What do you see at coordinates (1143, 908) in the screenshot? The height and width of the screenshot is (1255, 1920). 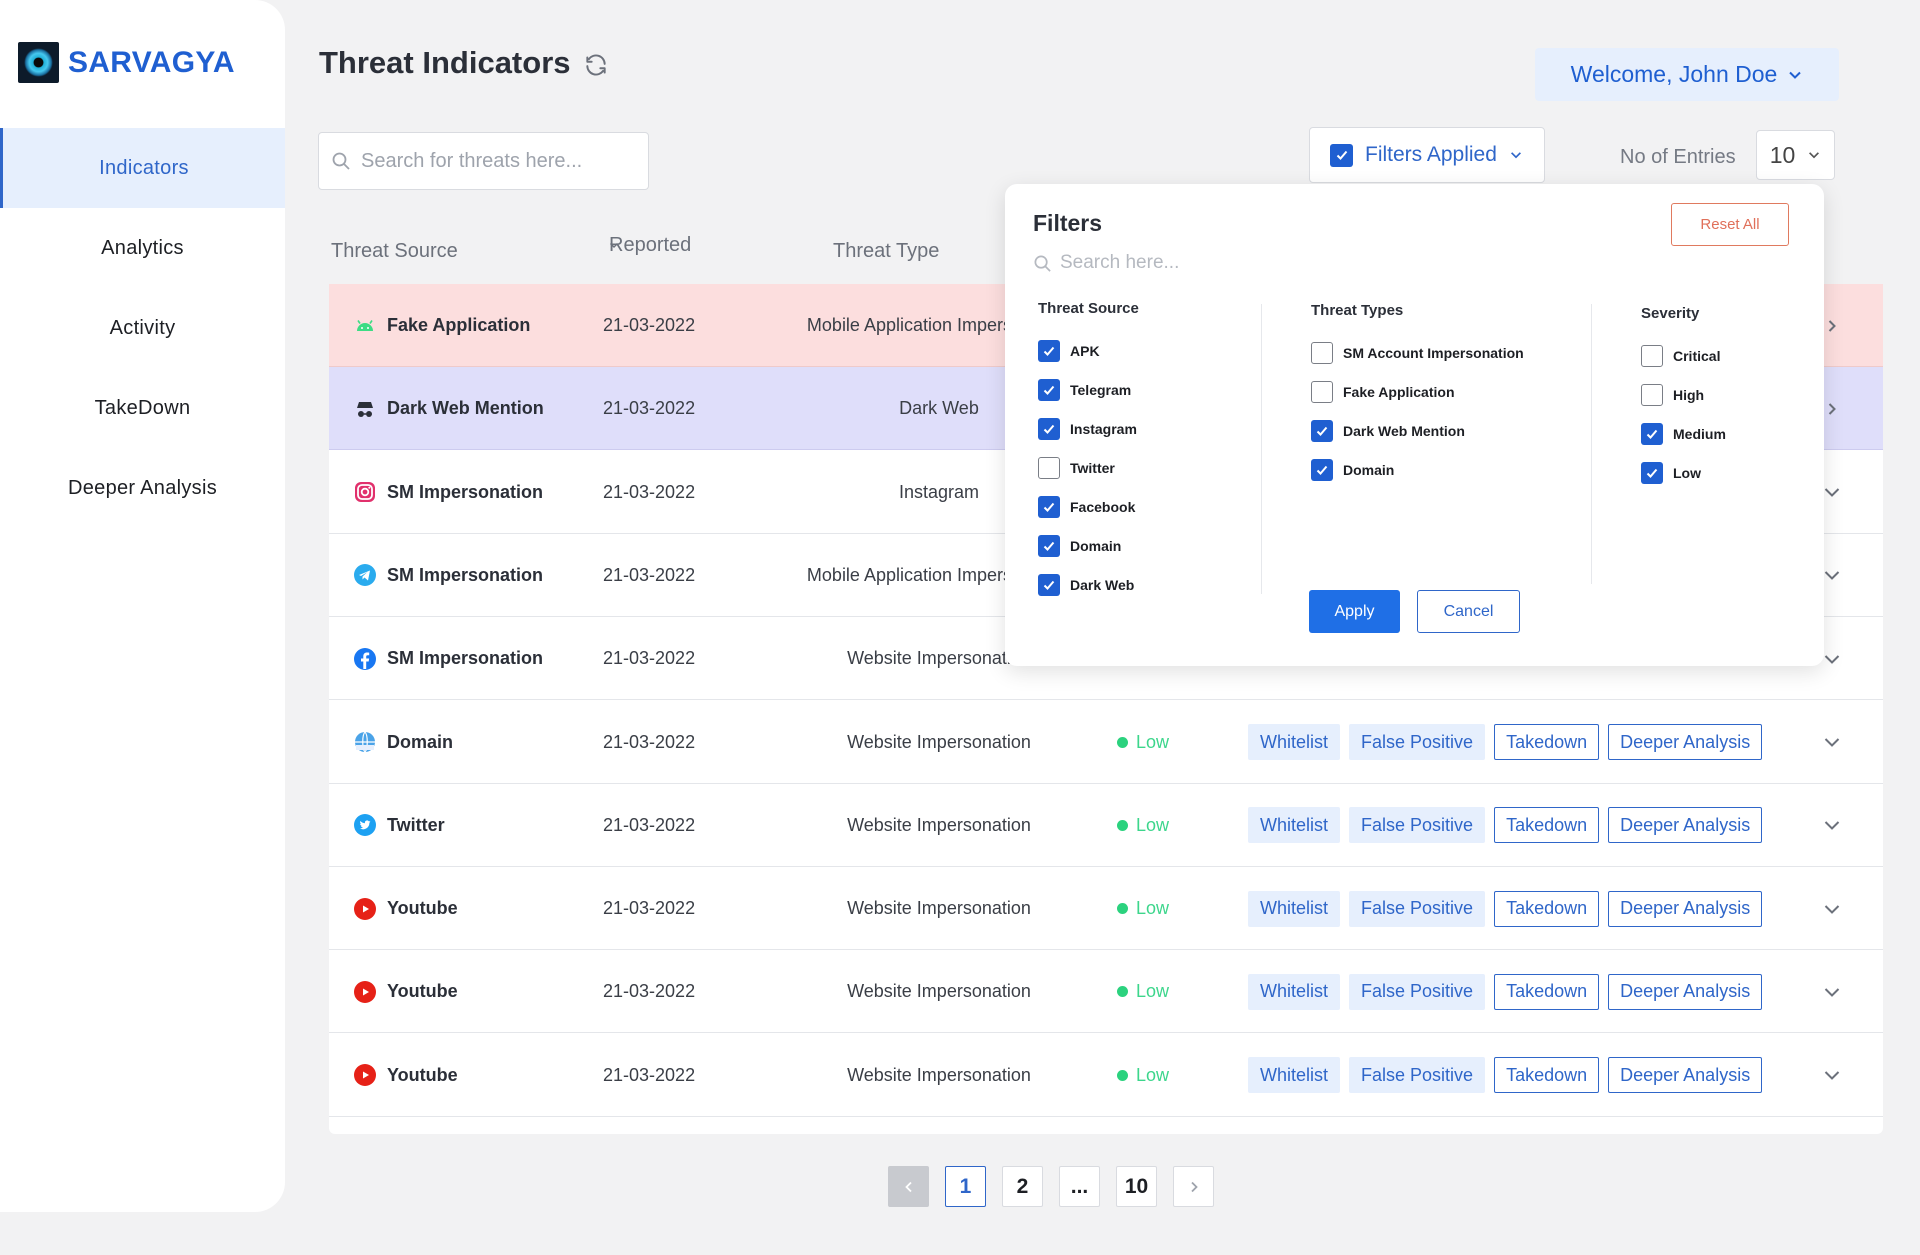 I see `severity-badge: Low` at bounding box center [1143, 908].